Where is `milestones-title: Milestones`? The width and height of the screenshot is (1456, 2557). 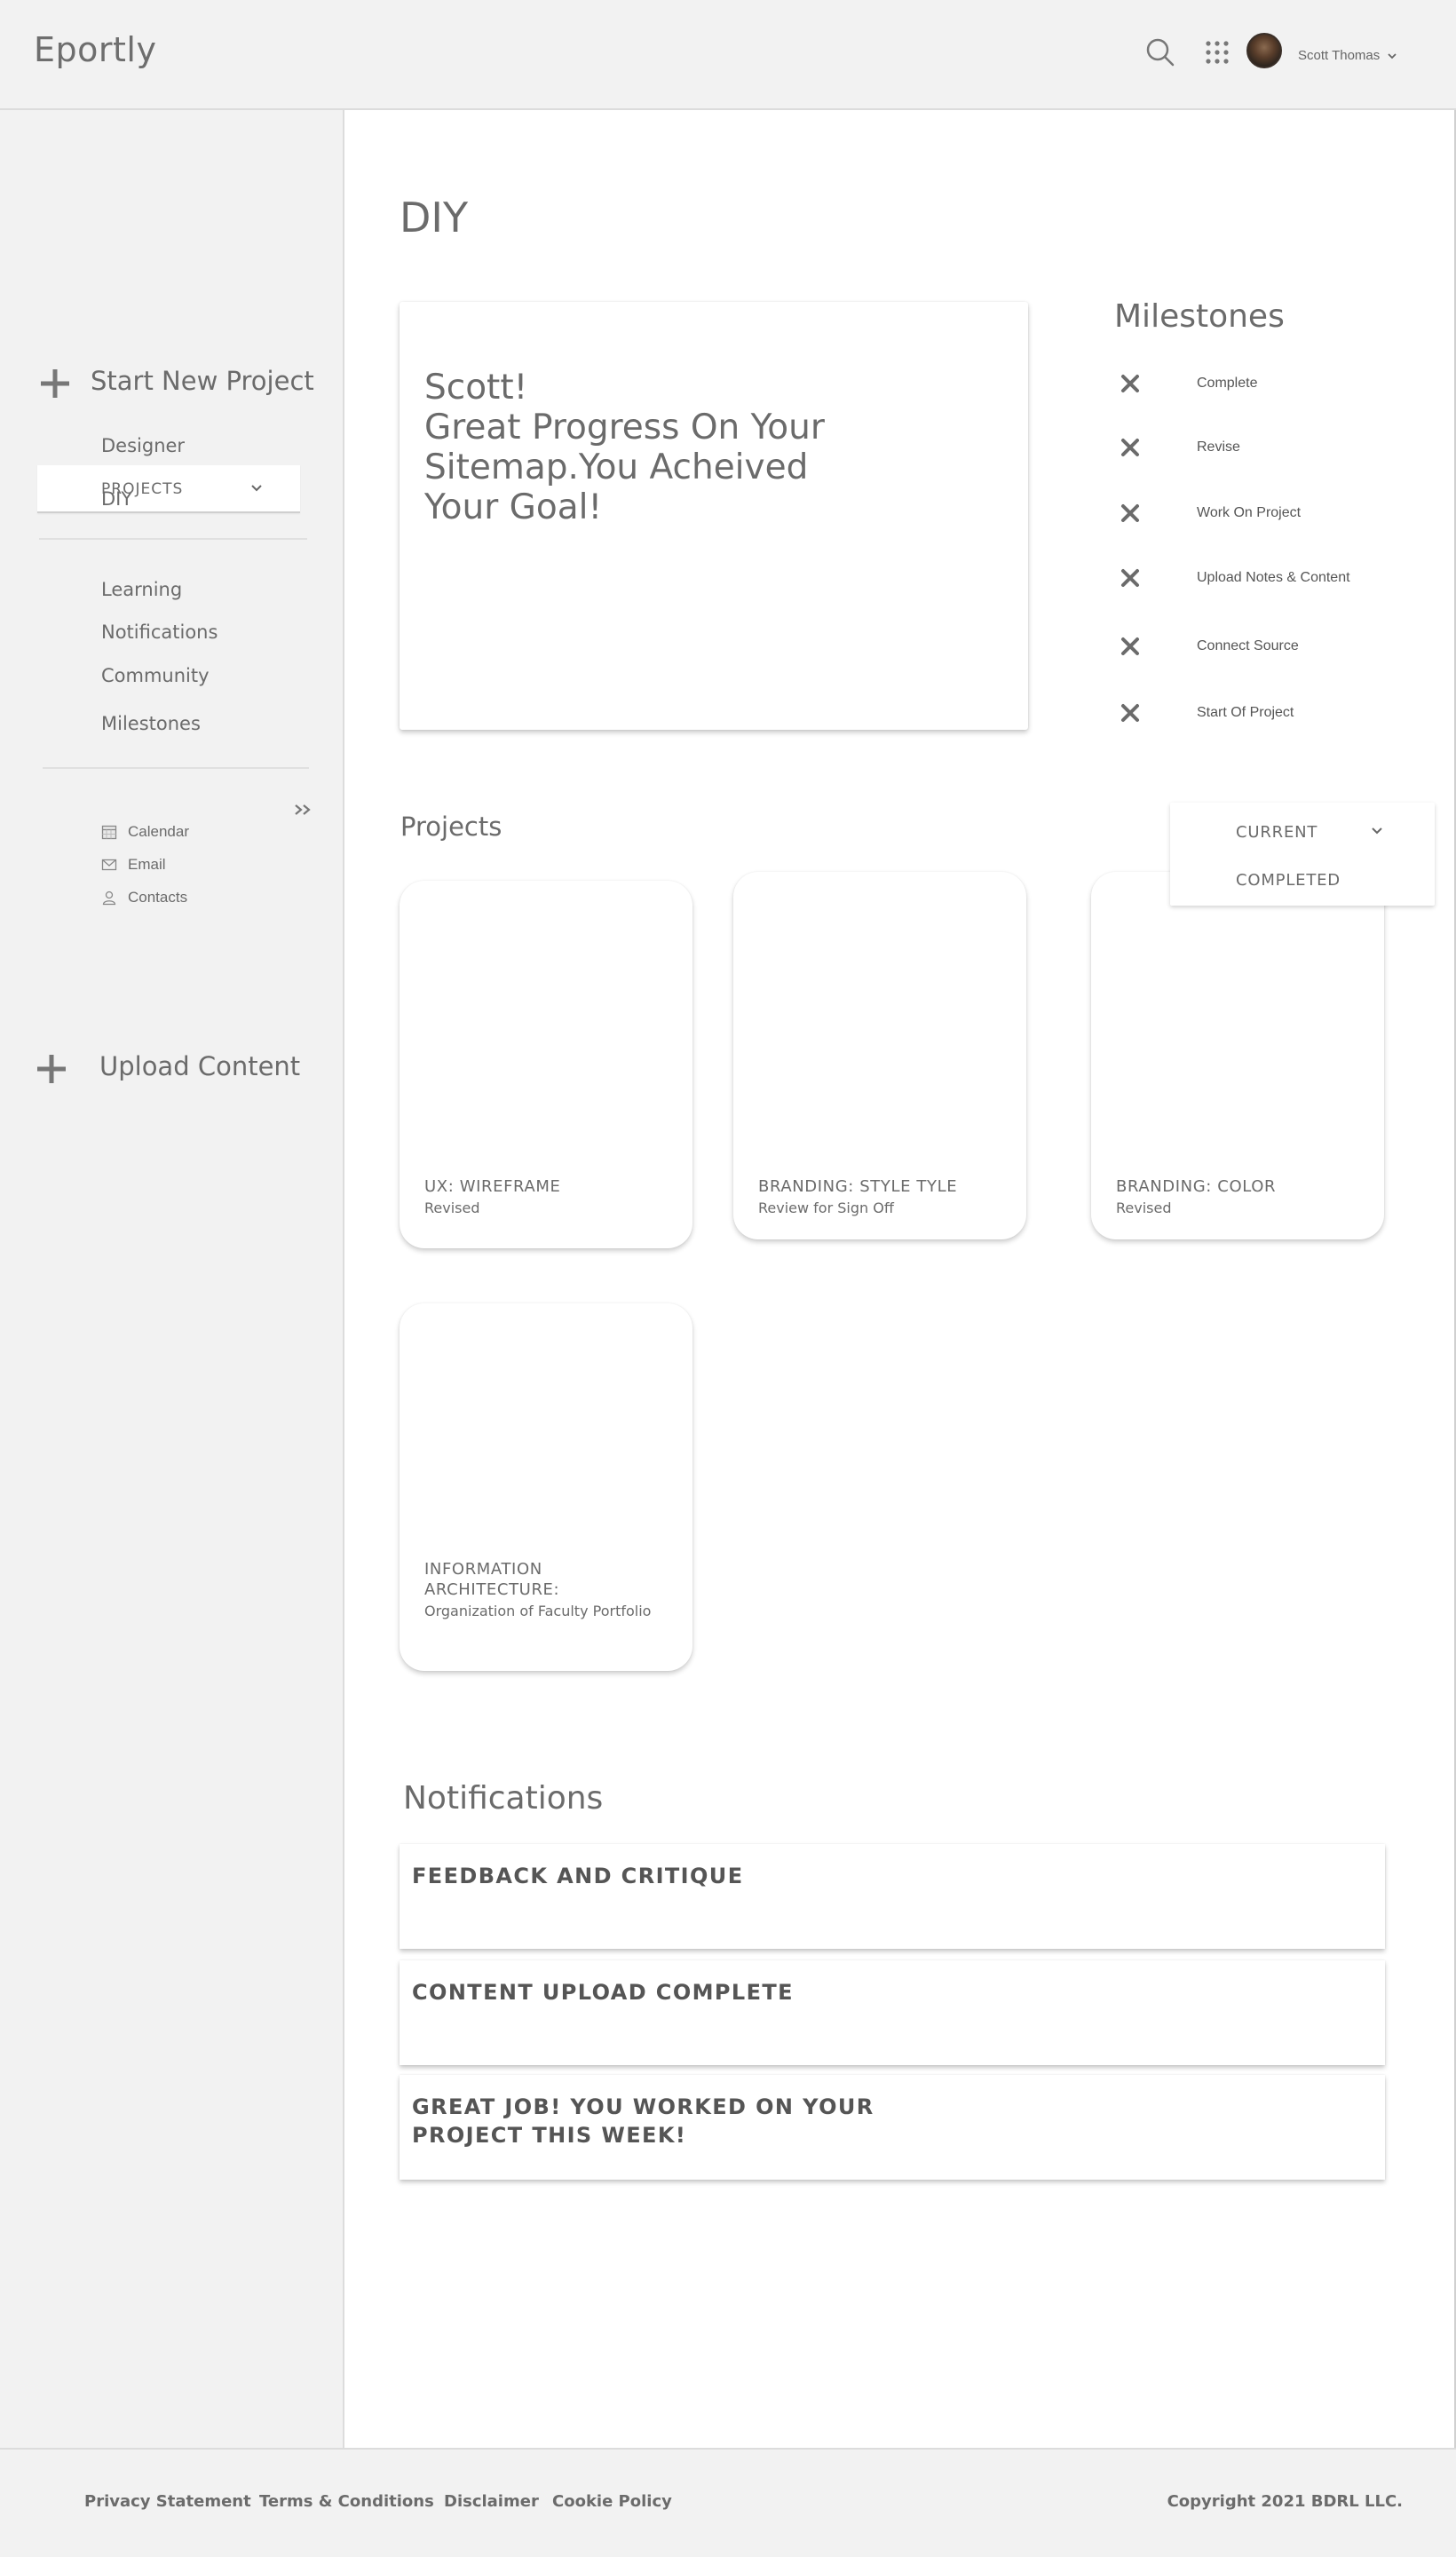
milestones-title: Milestones is located at coordinates (1199, 316).